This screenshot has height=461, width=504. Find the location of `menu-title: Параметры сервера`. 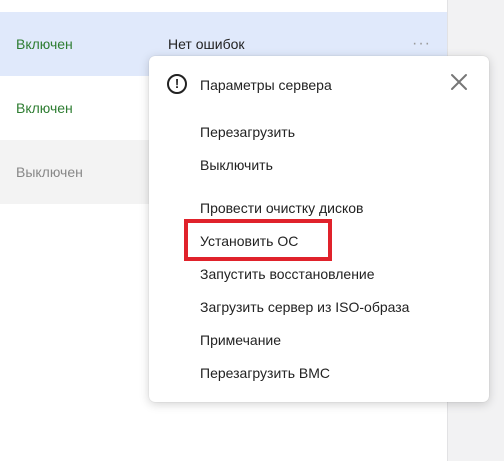

menu-title: Параметры сервера is located at coordinates (266, 85).